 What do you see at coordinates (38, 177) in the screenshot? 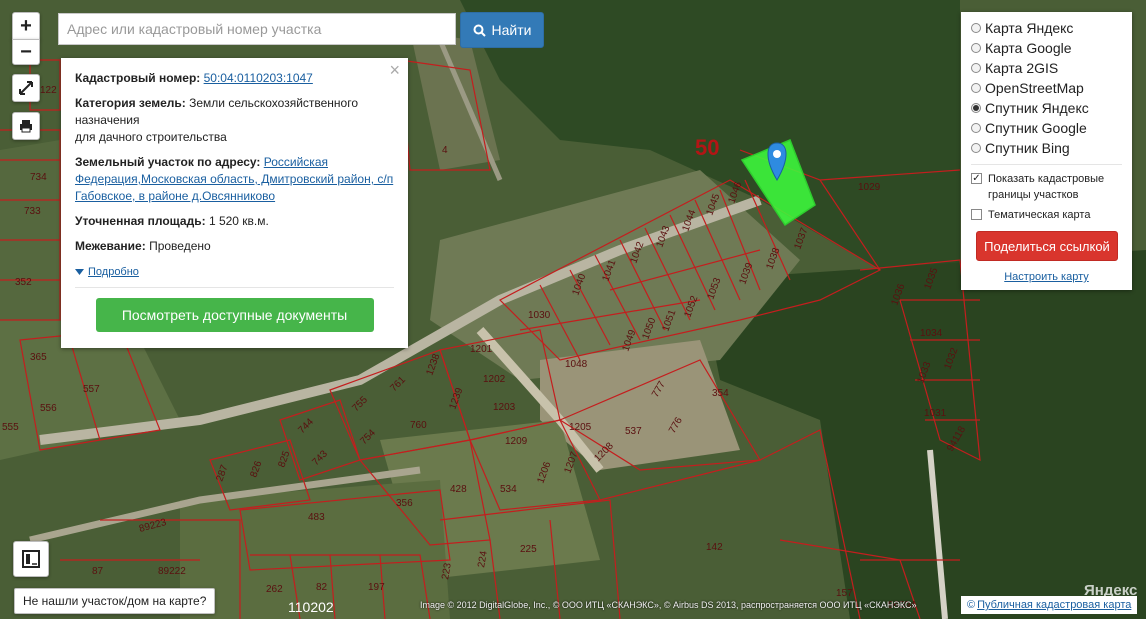
I see `plot-number-label: 734` at bounding box center [38, 177].